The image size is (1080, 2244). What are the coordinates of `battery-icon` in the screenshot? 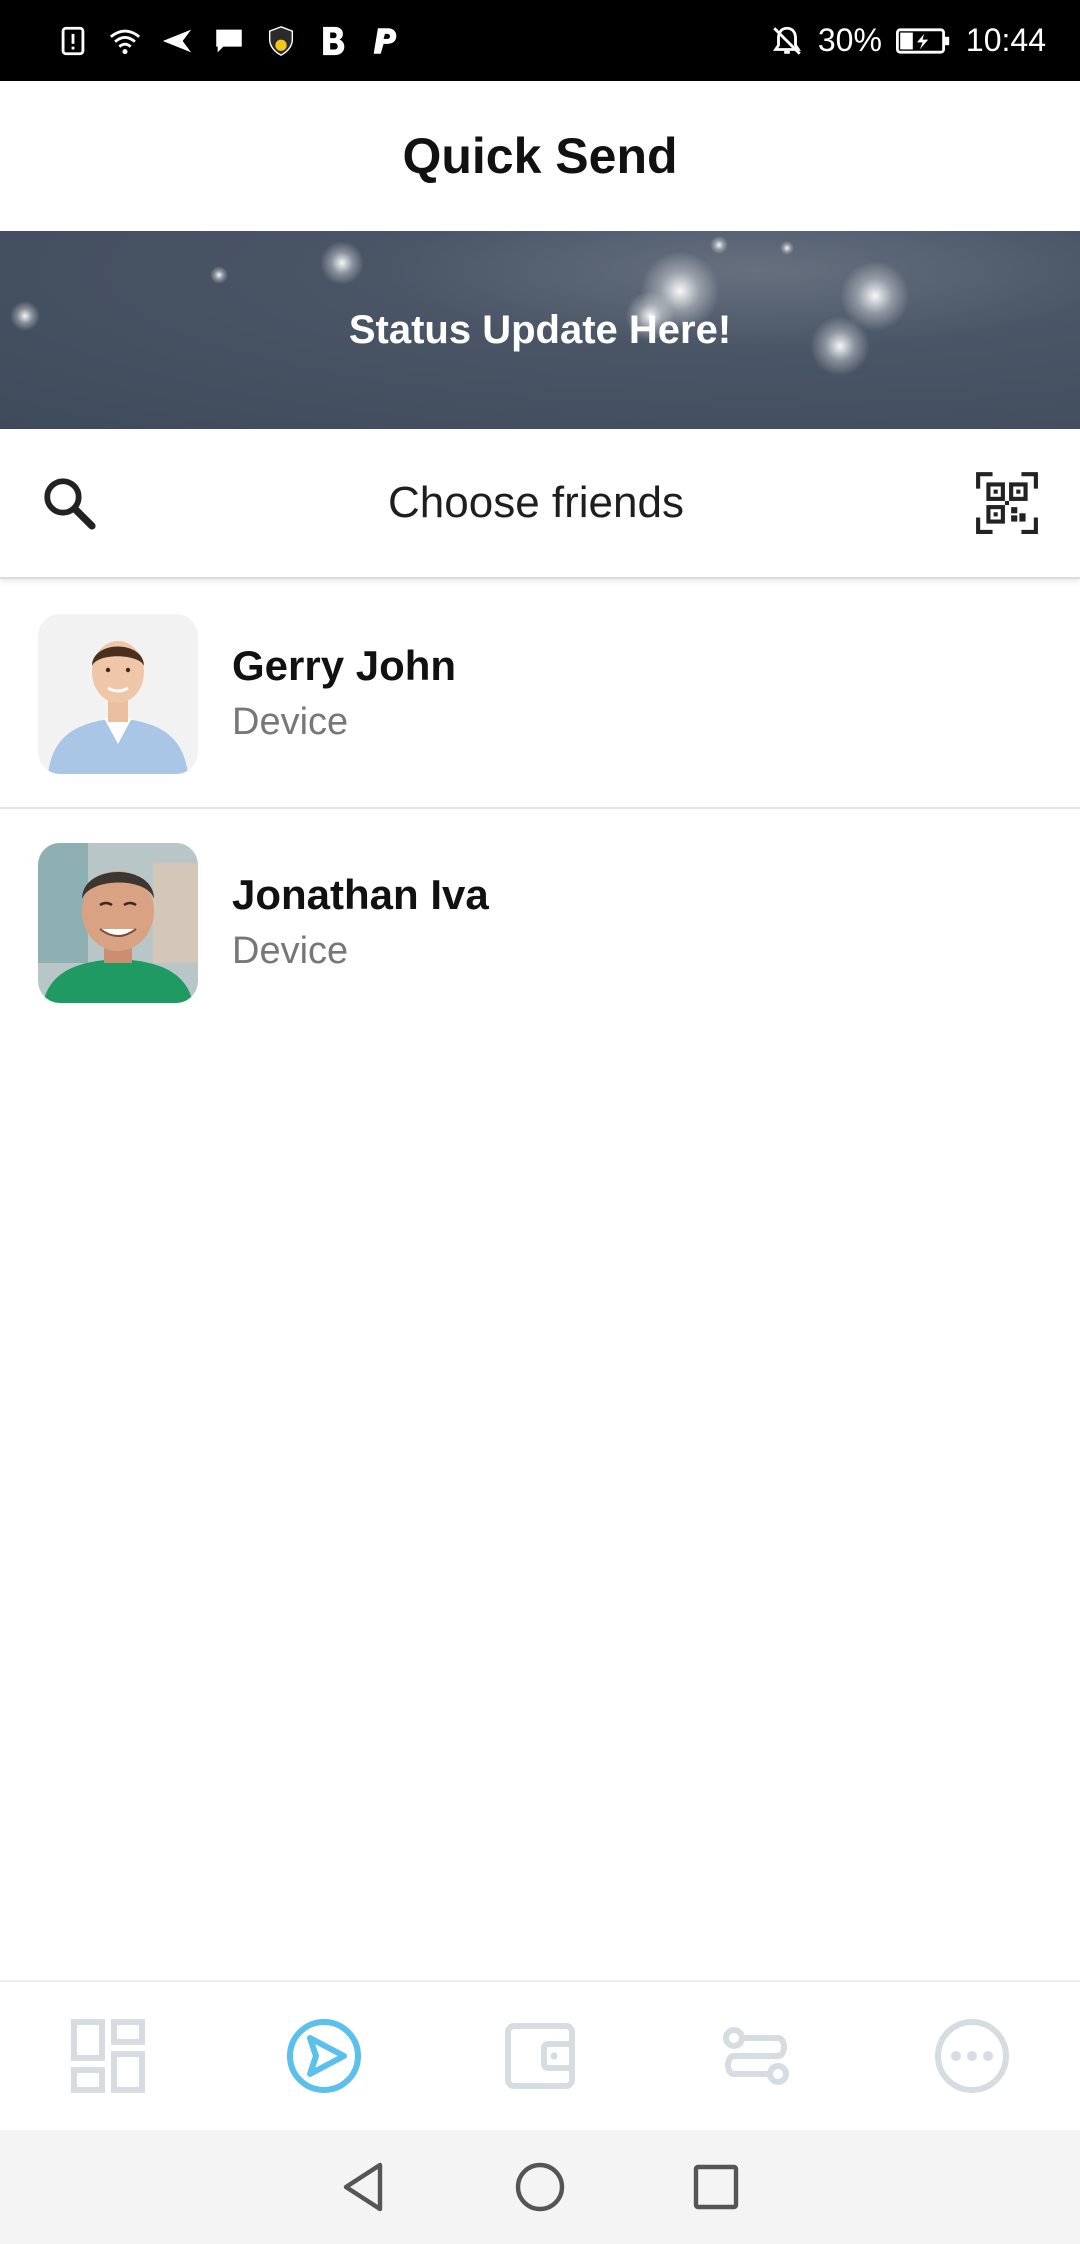 It's located at (923, 41).